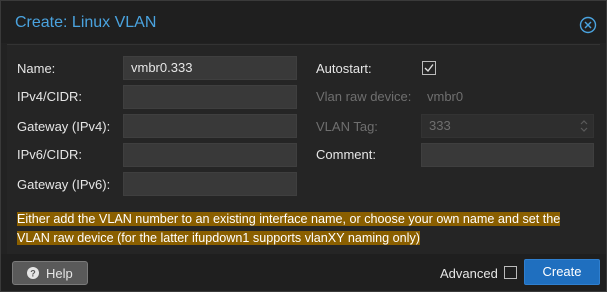  I want to click on gateway-ipv4-input, so click(210, 126).